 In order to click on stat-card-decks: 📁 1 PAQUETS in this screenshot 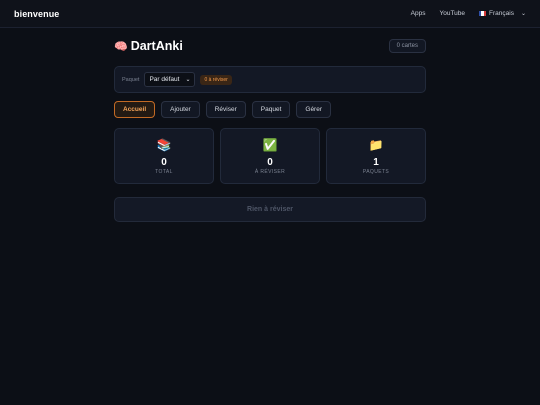, I will do `click(376, 156)`.